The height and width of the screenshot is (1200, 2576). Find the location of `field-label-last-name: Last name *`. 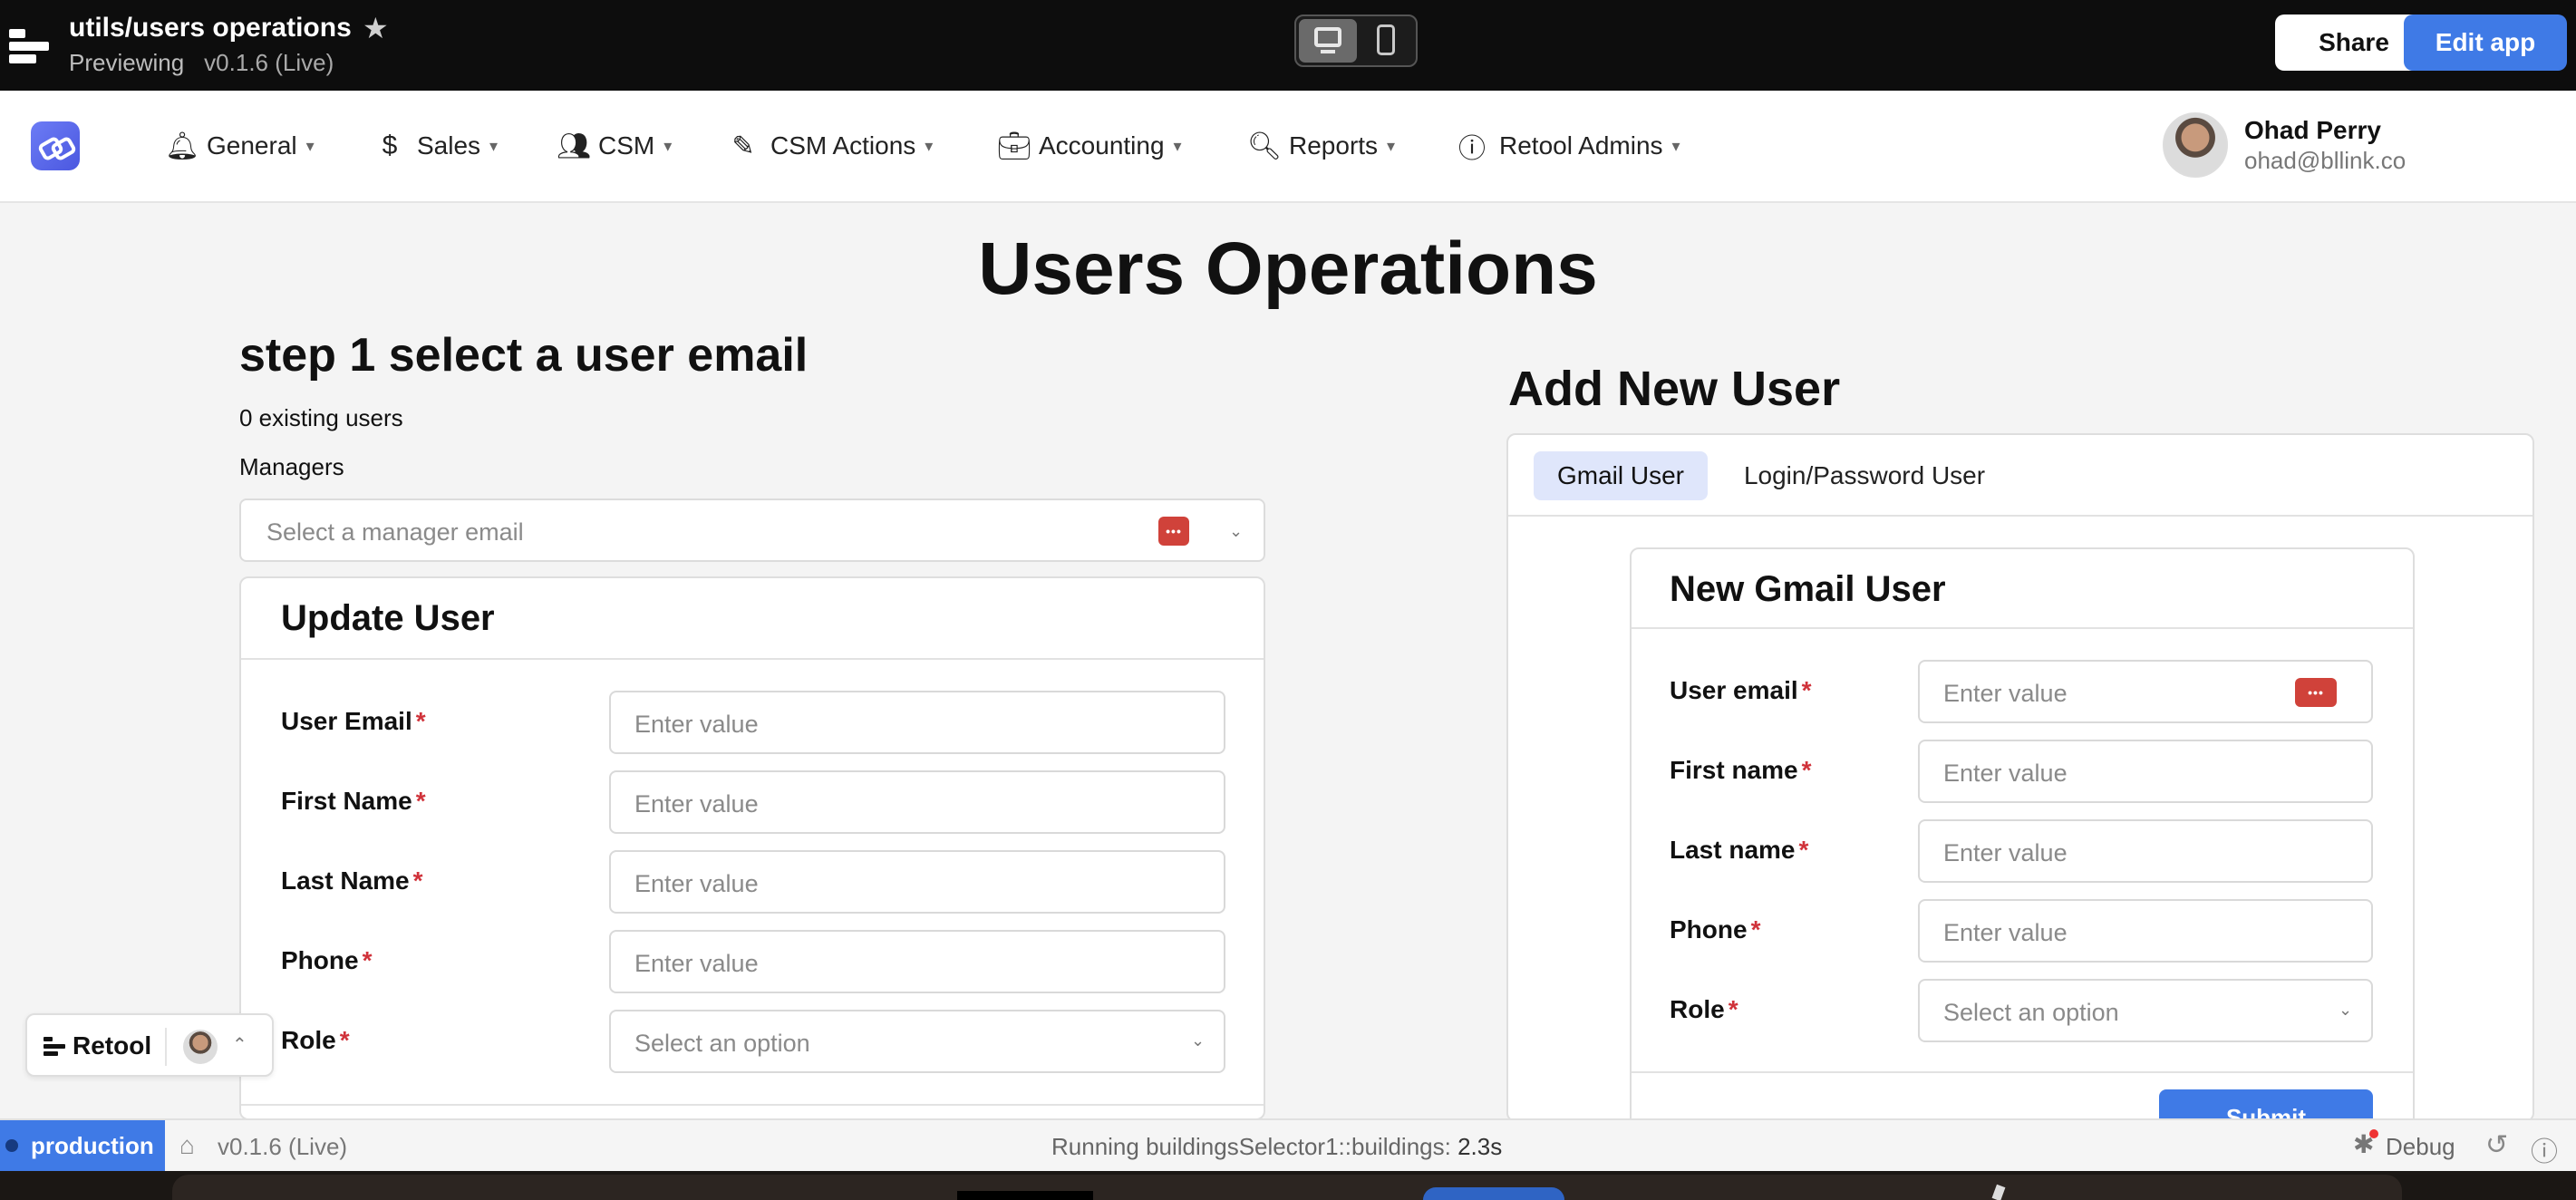

field-label-last-name: Last name * is located at coordinates (1739, 850).